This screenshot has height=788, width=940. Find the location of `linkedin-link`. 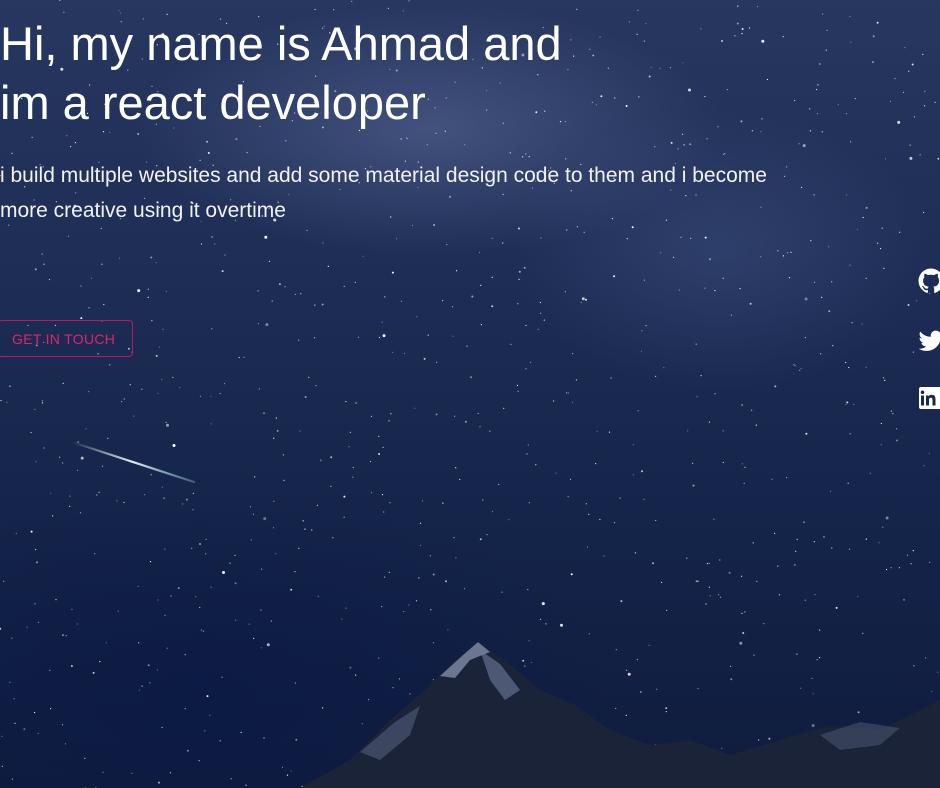

linkedin-link is located at coordinates (929, 399).